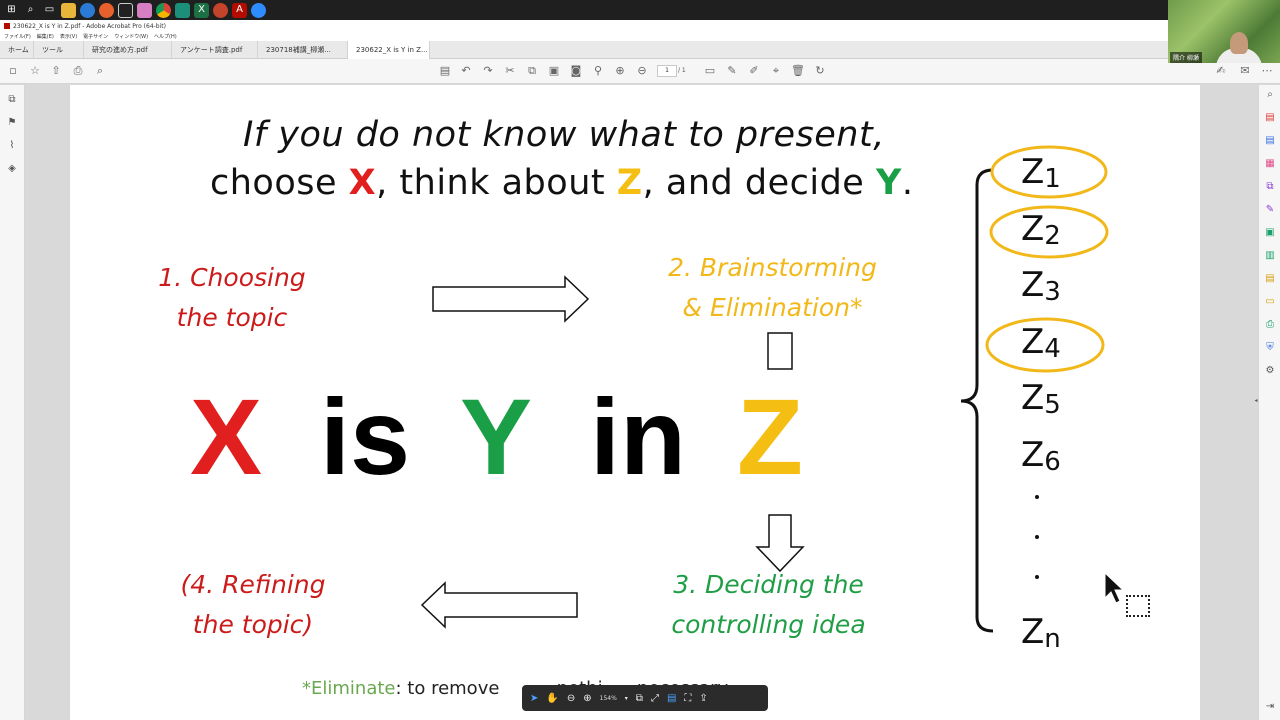 This screenshot has height=720, width=1280. I want to click on z-sub: 2, so click(1052, 236).